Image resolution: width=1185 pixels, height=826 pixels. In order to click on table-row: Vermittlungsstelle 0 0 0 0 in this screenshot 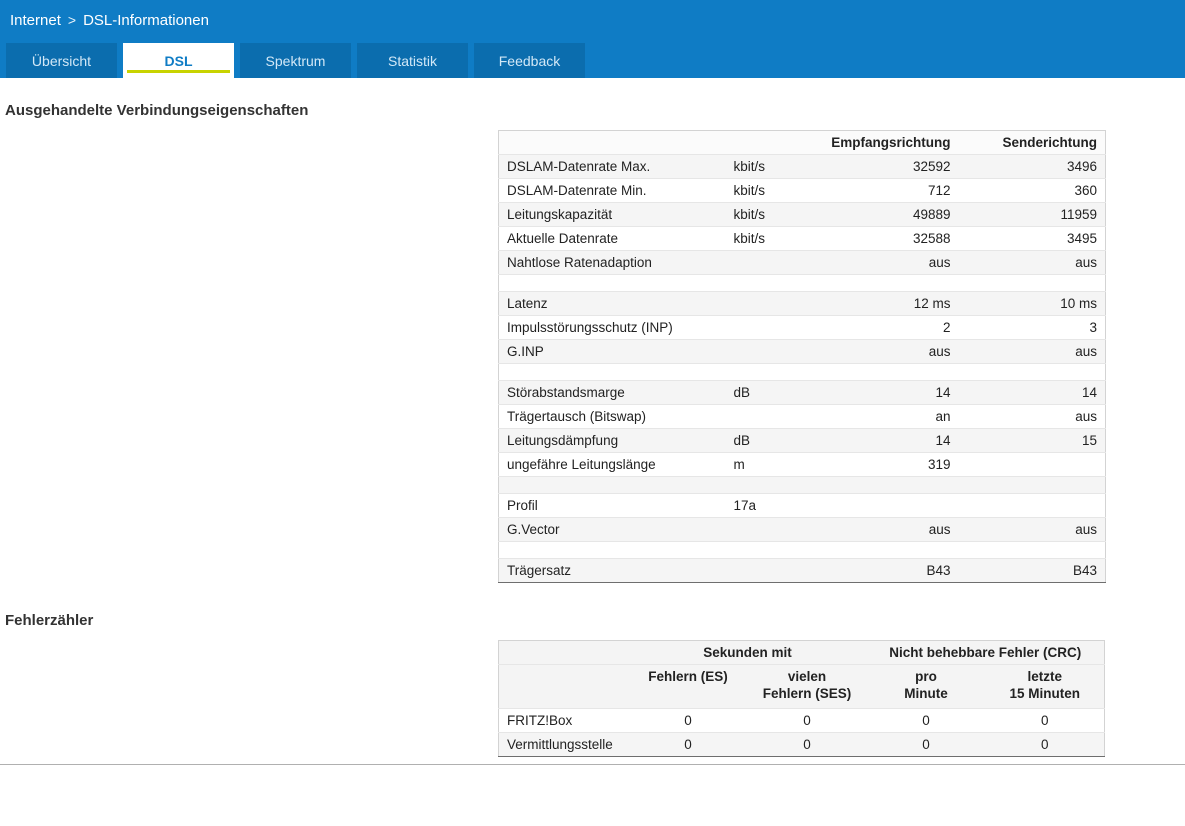, I will do `click(801, 744)`.